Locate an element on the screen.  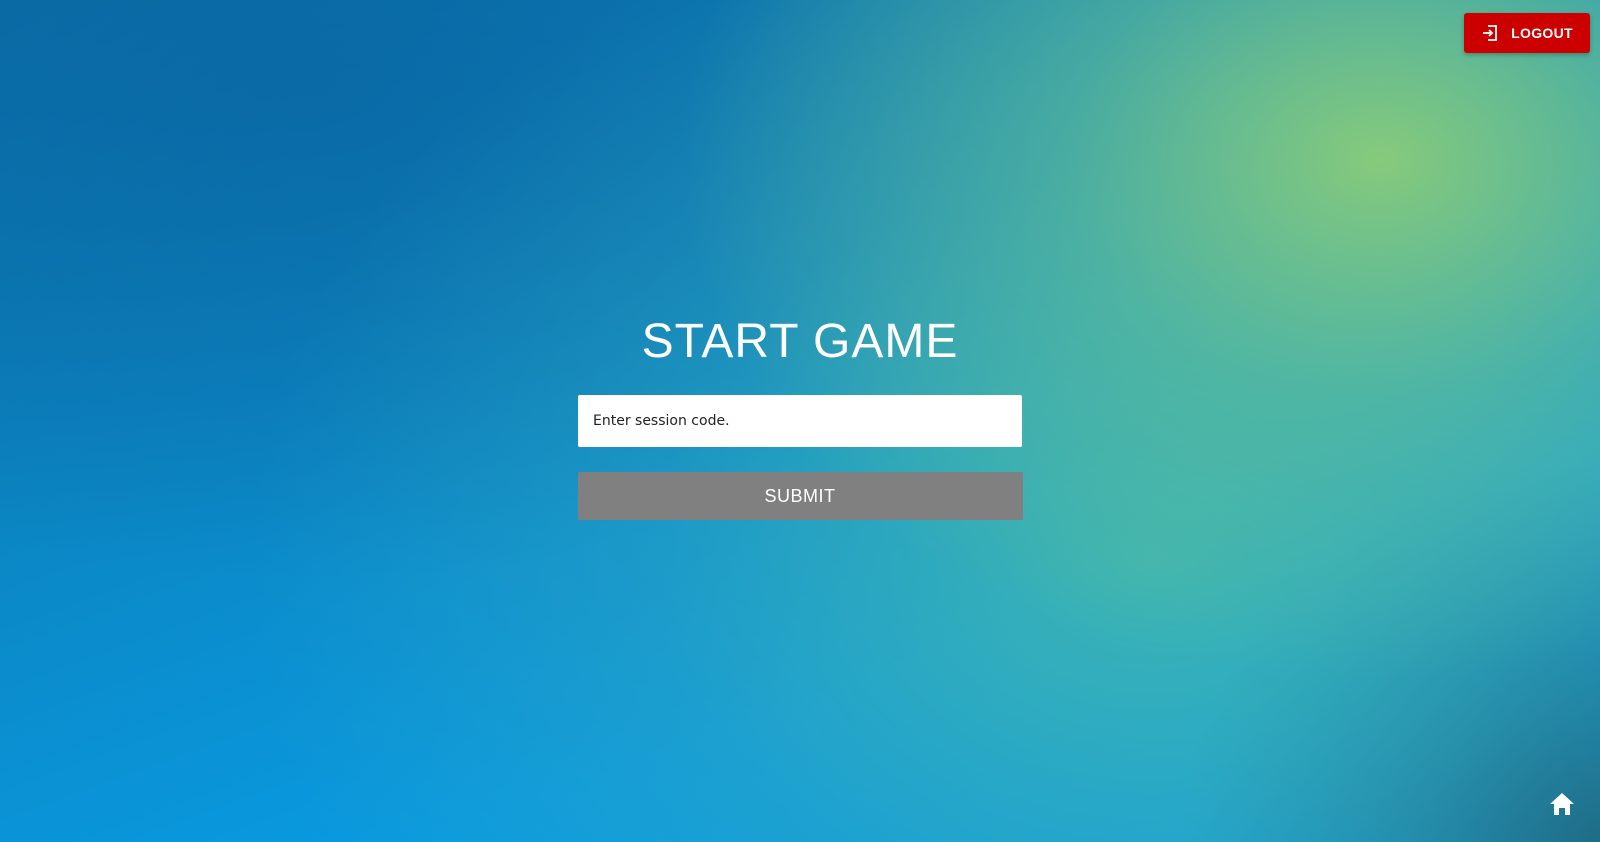
home-button is located at coordinates (1562, 804).